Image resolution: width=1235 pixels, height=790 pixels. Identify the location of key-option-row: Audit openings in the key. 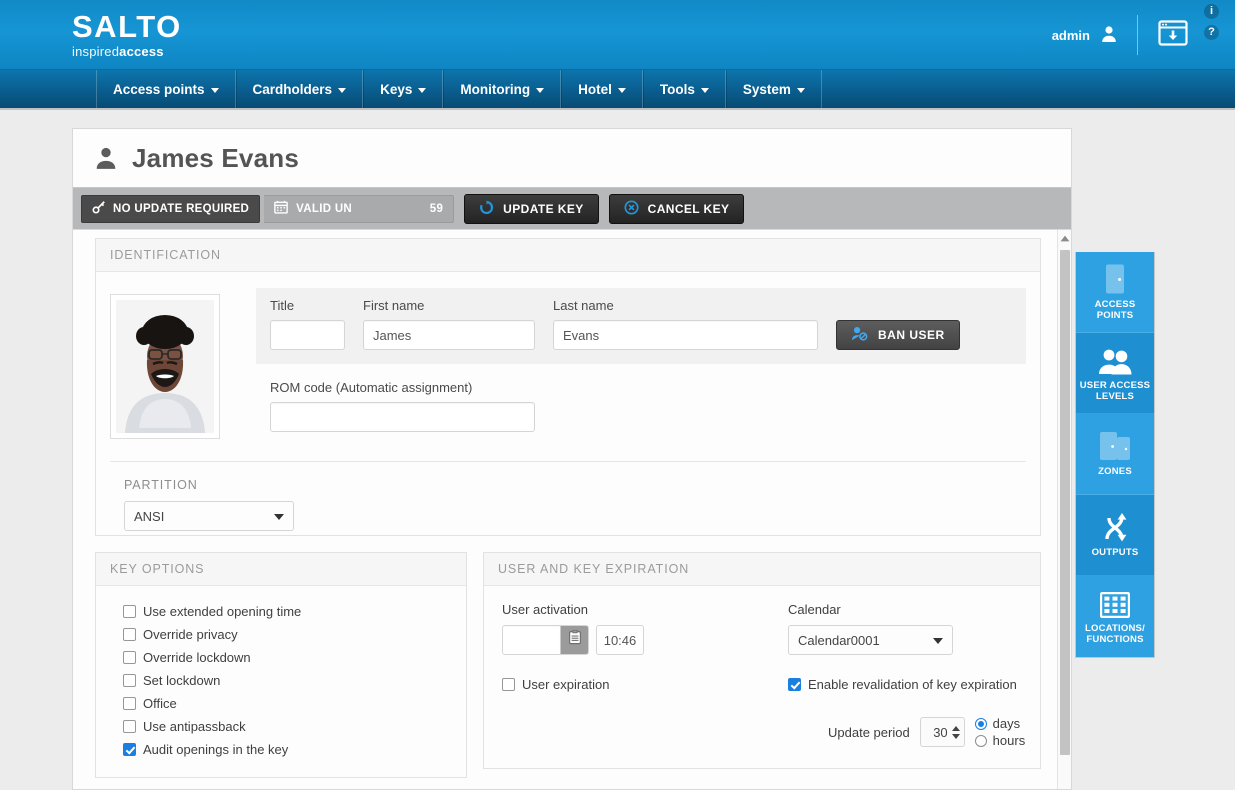
(281, 749).